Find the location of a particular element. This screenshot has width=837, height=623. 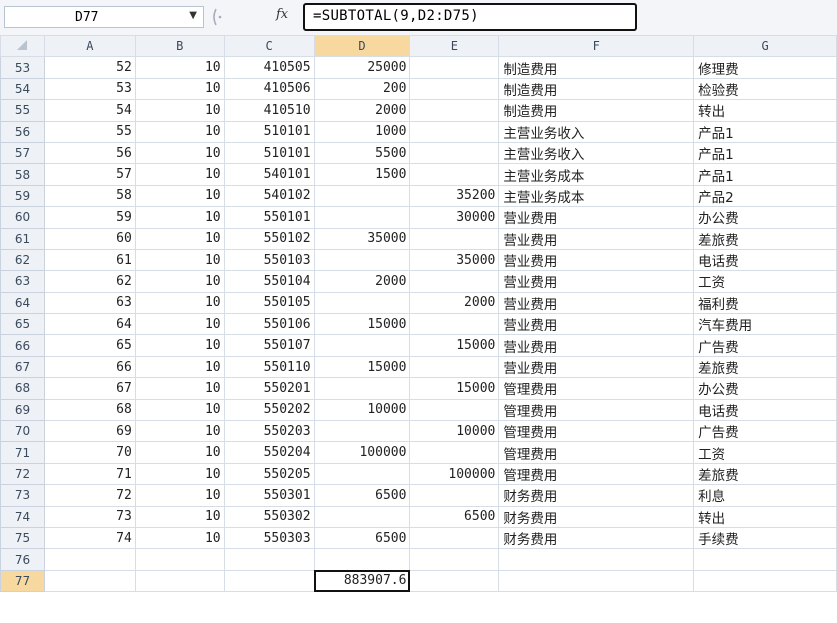

cell-c: 550106 is located at coordinates (269, 324).